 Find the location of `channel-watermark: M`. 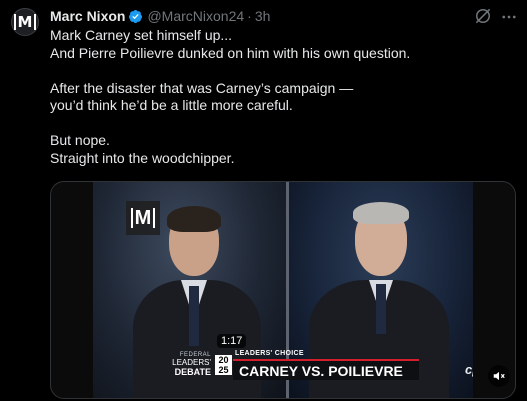

channel-watermark: M is located at coordinates (143, 218).